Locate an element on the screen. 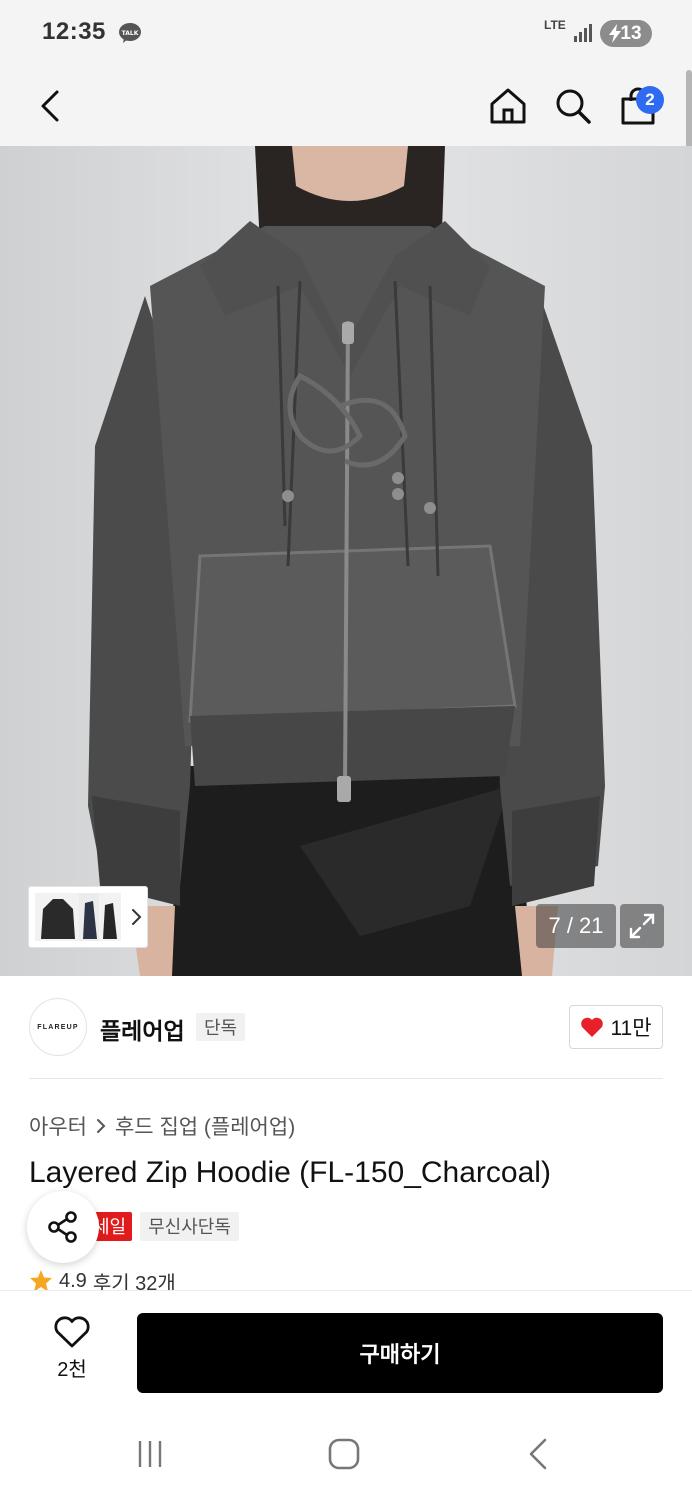 The width and height of the screenshot is (692, 1500). kakaotalk-icon: TALK is located at coordinates (130, 33).